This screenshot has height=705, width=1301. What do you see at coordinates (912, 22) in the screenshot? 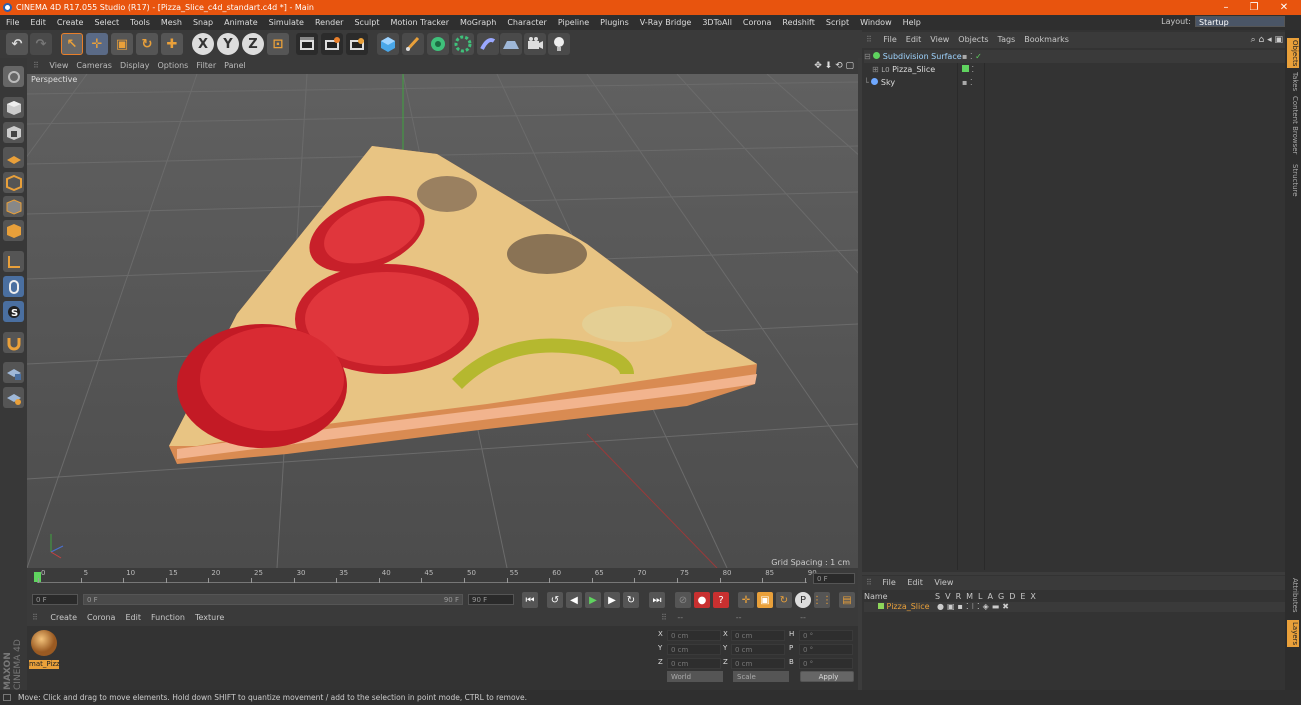
I see `menu-help: Help` at bounding box center [912, 22].